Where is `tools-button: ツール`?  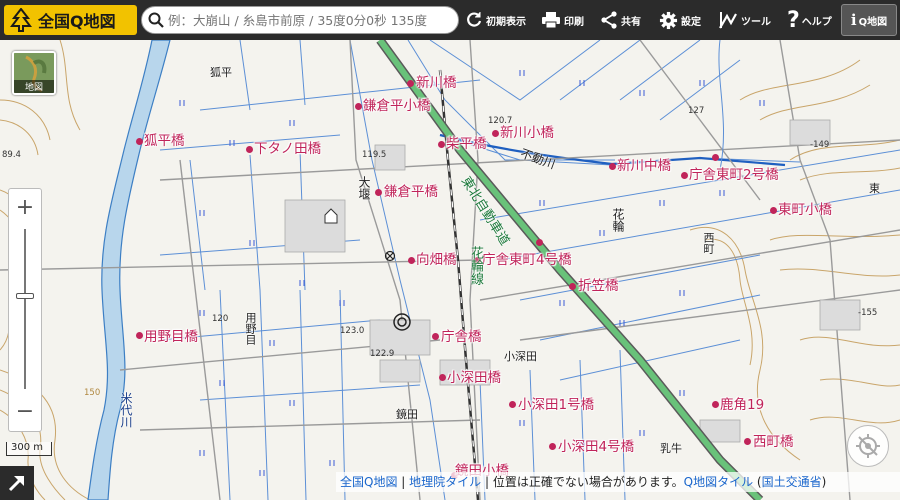 tools-button: ツール is located at coordinates (744, 20).